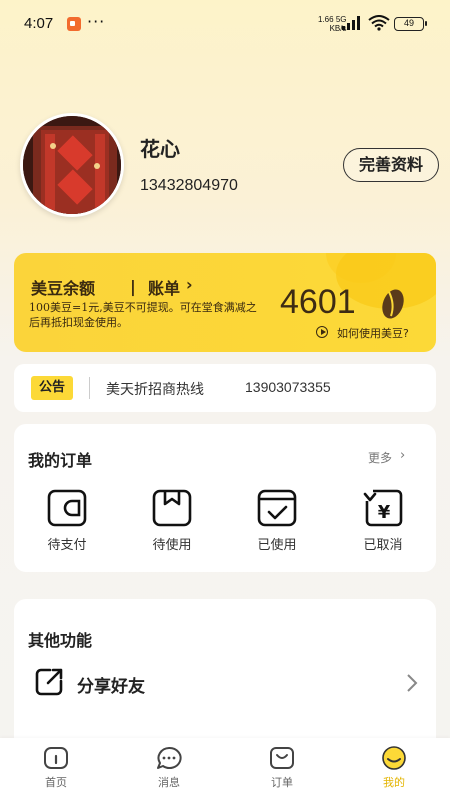 The width and height of the screenshot is (450, 800). I want to click on message-icon, so click(169, 757).